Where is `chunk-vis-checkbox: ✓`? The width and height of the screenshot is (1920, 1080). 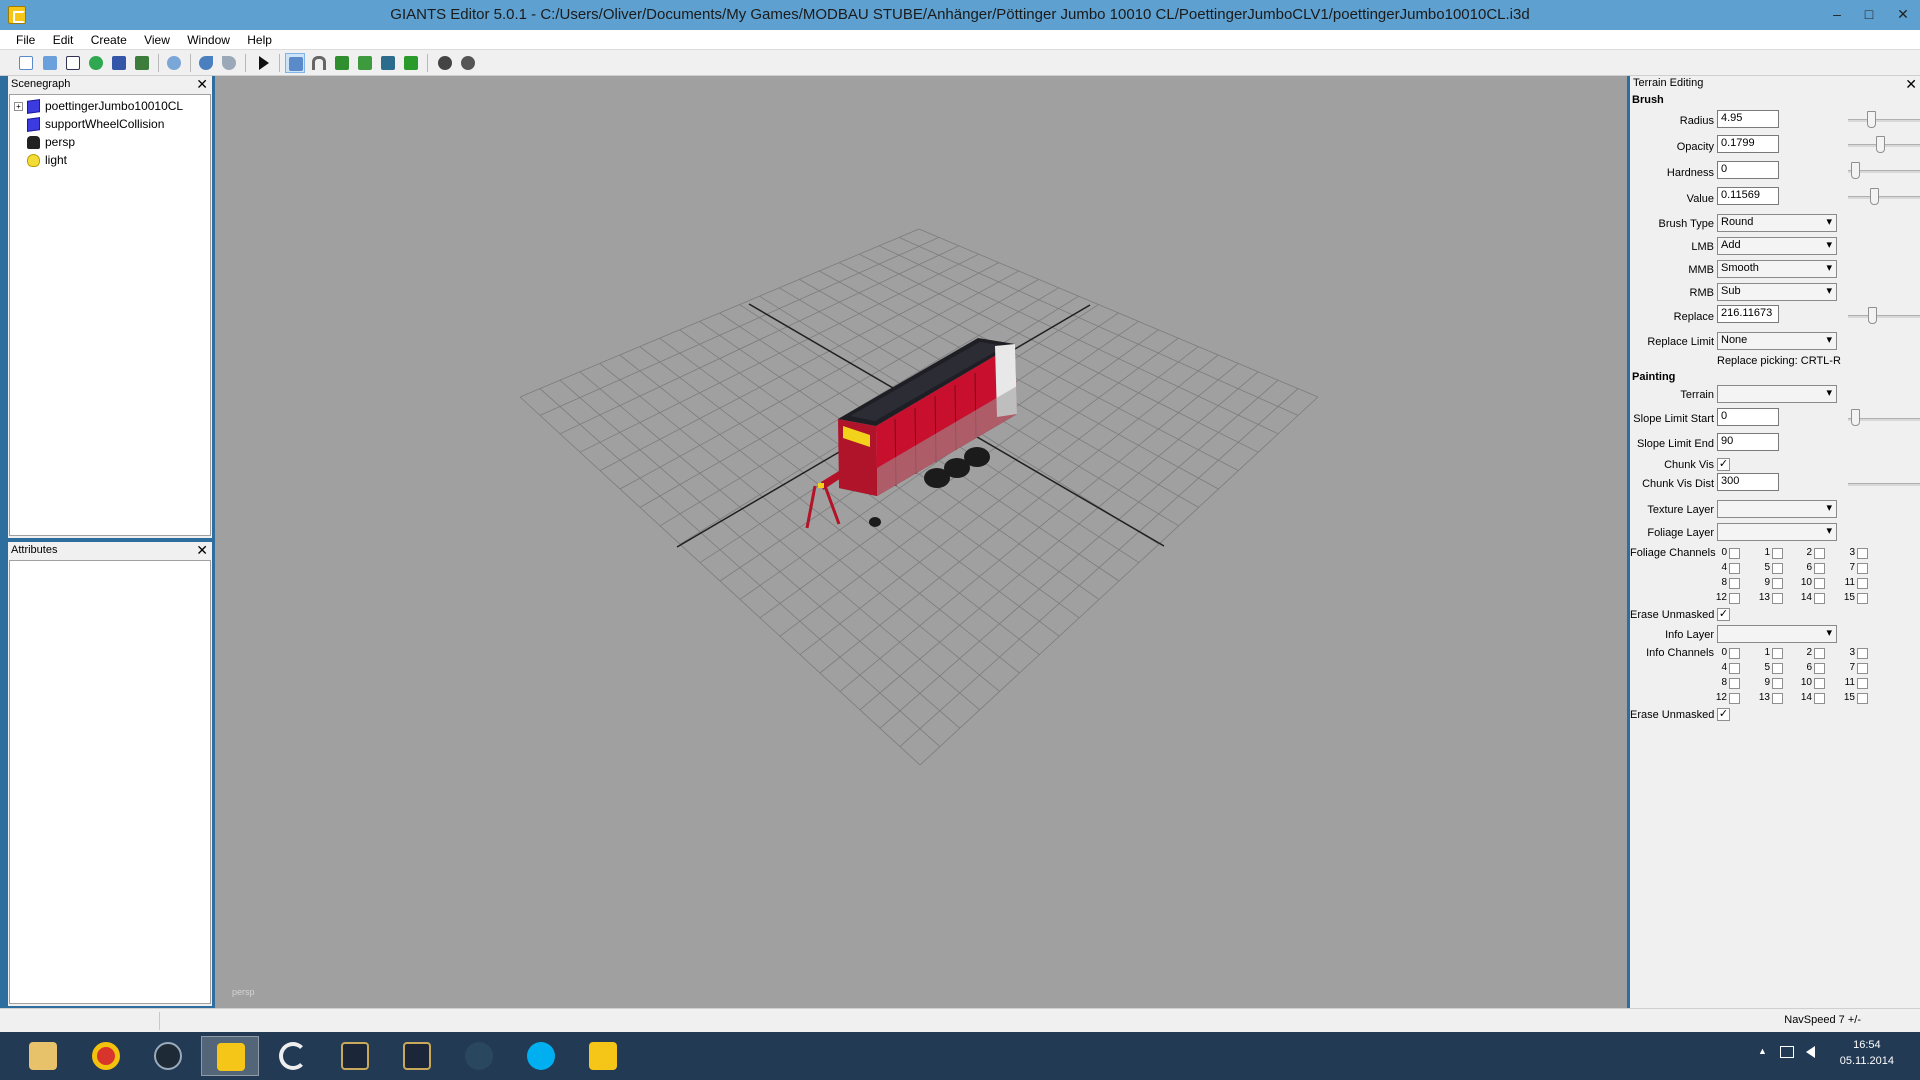 chunk-vis-checkbox: ✓ is located at coordinates (1723, 464).